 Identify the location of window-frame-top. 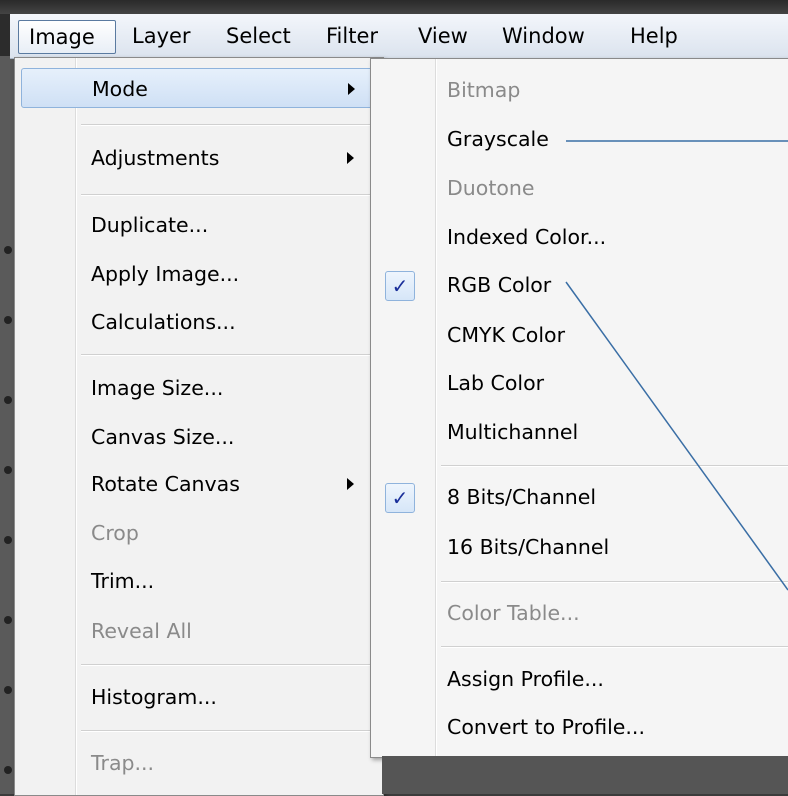
(394, 7).